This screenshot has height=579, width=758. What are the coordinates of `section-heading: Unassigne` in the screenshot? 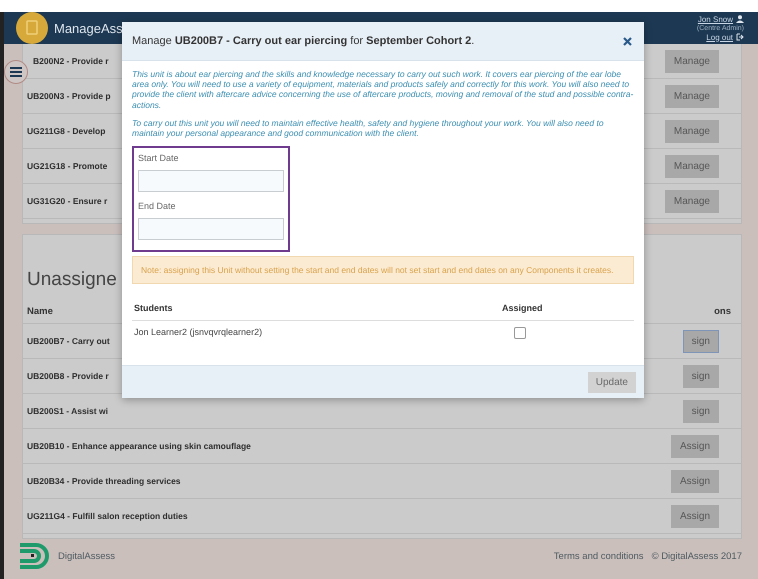 It's located at (72, 280).